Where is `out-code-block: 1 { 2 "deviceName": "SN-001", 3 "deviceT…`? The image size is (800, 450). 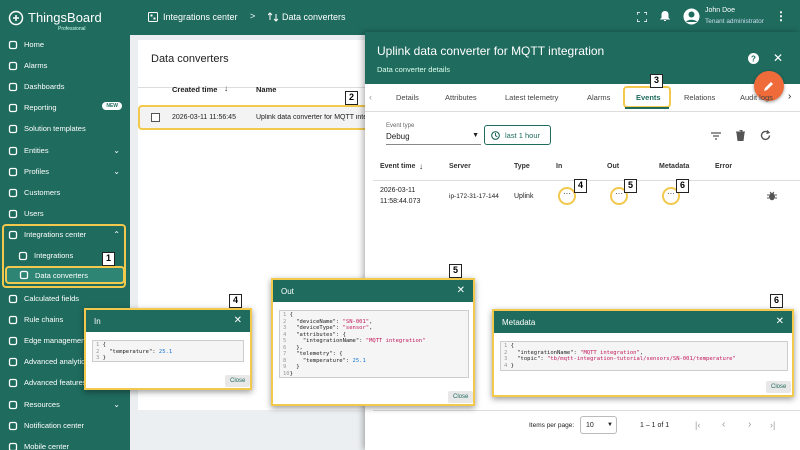
out-code-block: 1 { 2 "deviceName": "SN-001", 3 "deviceT… is located at coordinates (374, 344).